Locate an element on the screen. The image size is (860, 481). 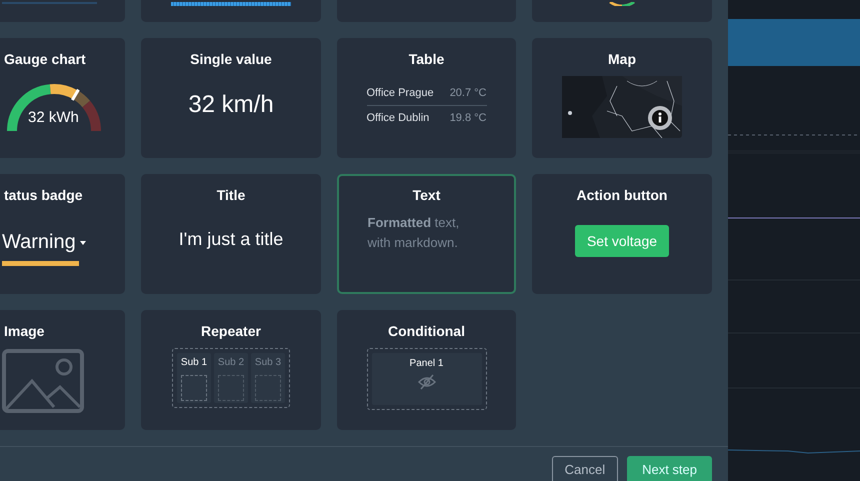
widget-card: Gauge chart 32 kWh is located at coordinates (62, 98).